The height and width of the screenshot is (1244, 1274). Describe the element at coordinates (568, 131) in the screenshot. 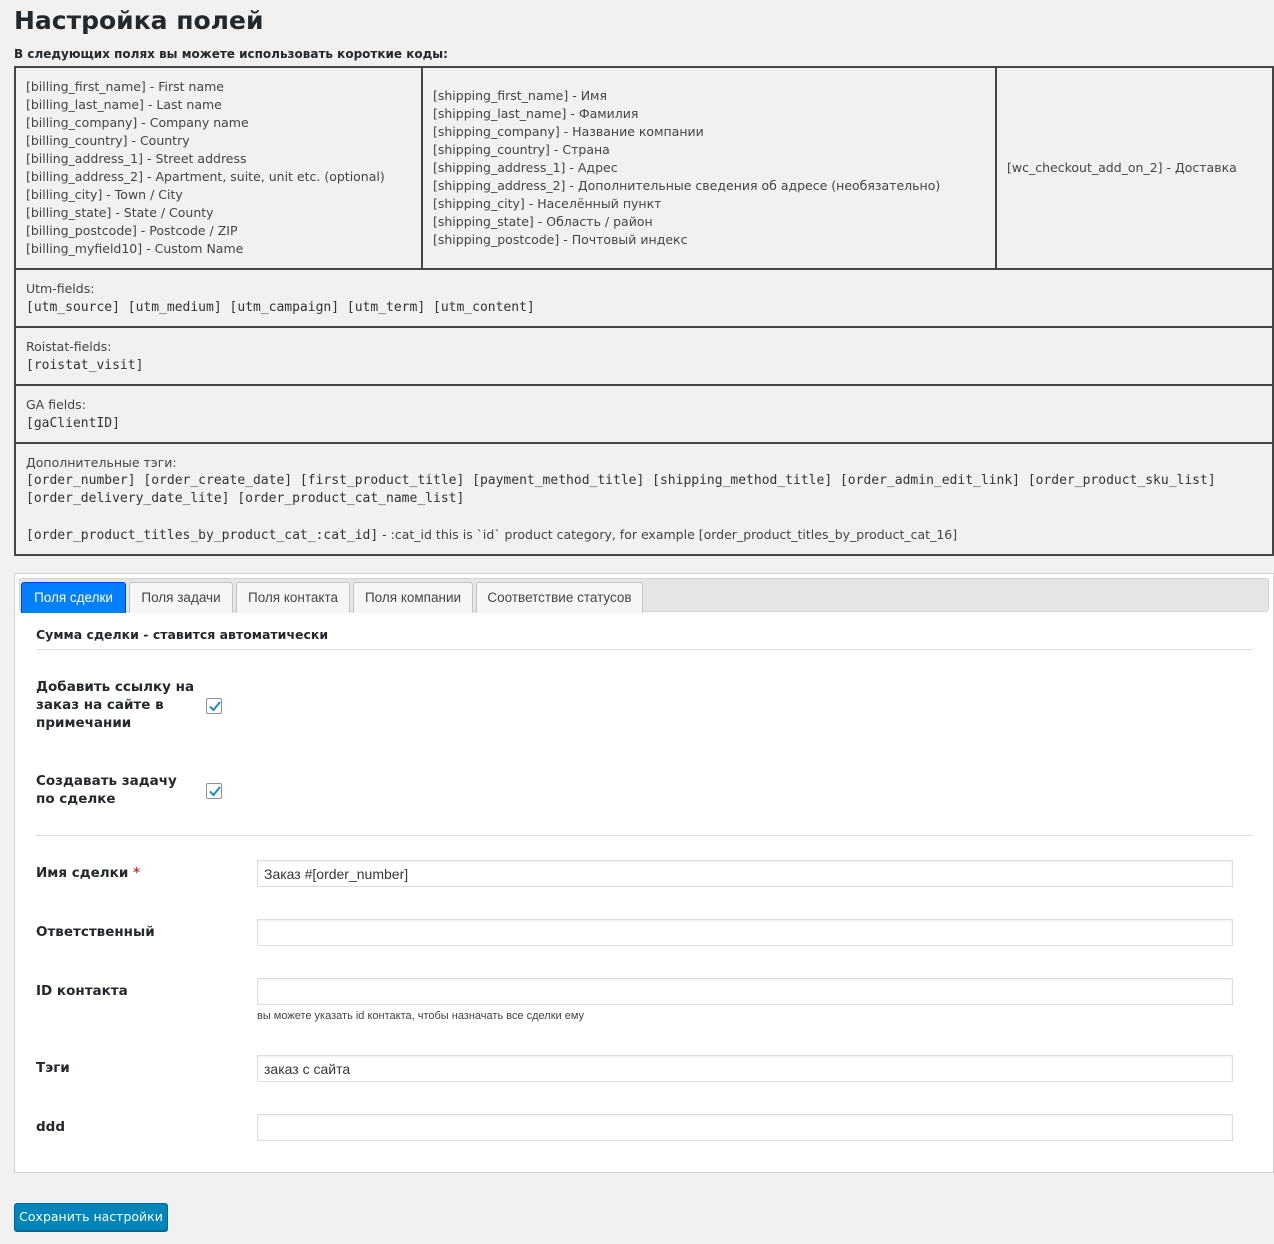

I see `code-line: [shipping_company] - Название компании` at that location.